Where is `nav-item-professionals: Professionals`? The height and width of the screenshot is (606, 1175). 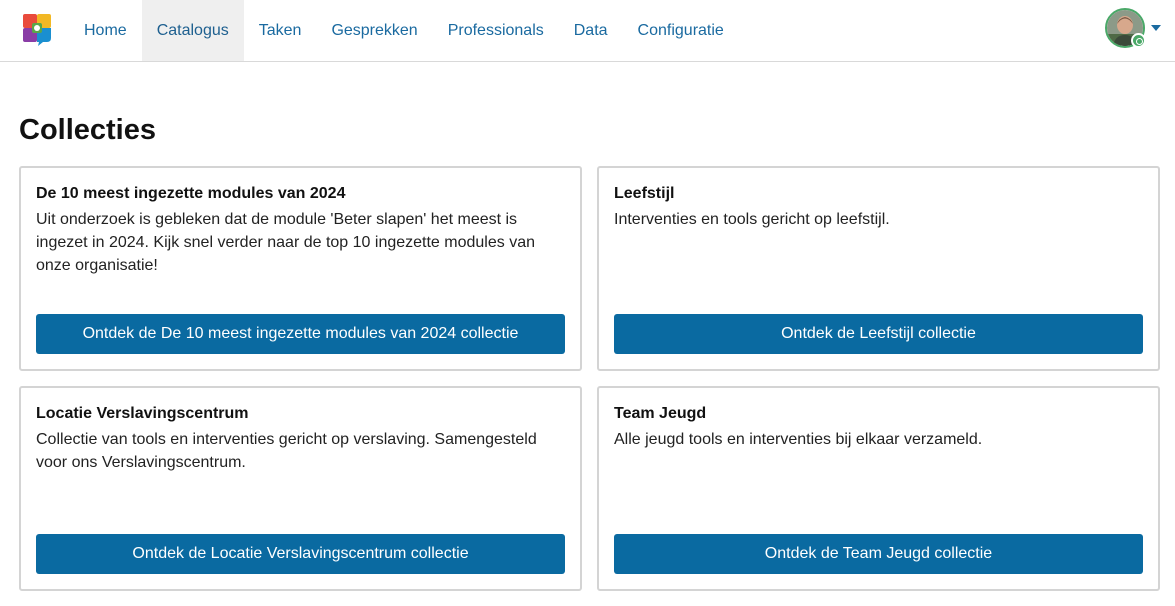 nav-item-professionals: Professionals is located at coordinates (496, 30).